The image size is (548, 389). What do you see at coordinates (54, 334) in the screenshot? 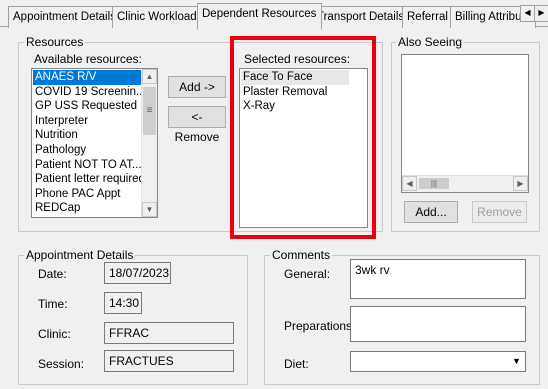
I see `clinic-label: Clinic:` at bounding box center [54, 334].